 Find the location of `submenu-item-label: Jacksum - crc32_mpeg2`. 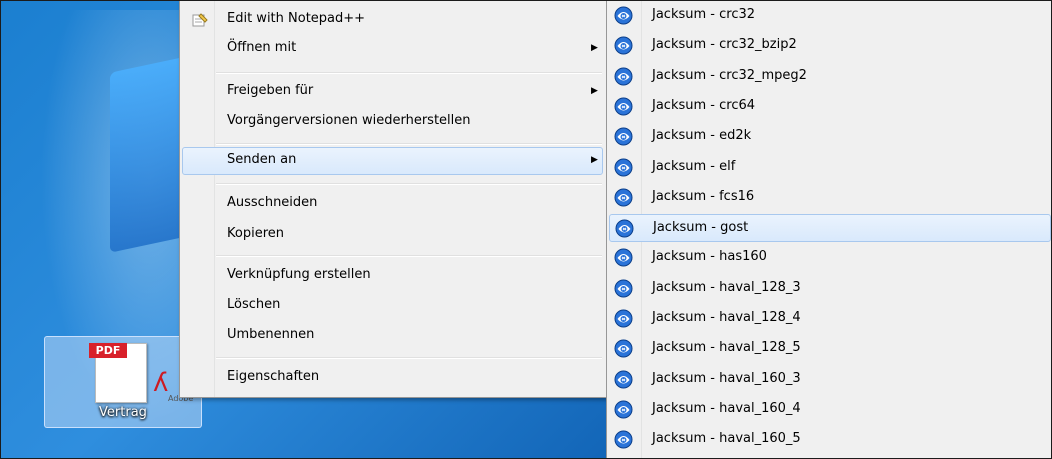

submenu-item-label: Jacksum - crc32_mpeg2 is located at coordinates (729, 75).